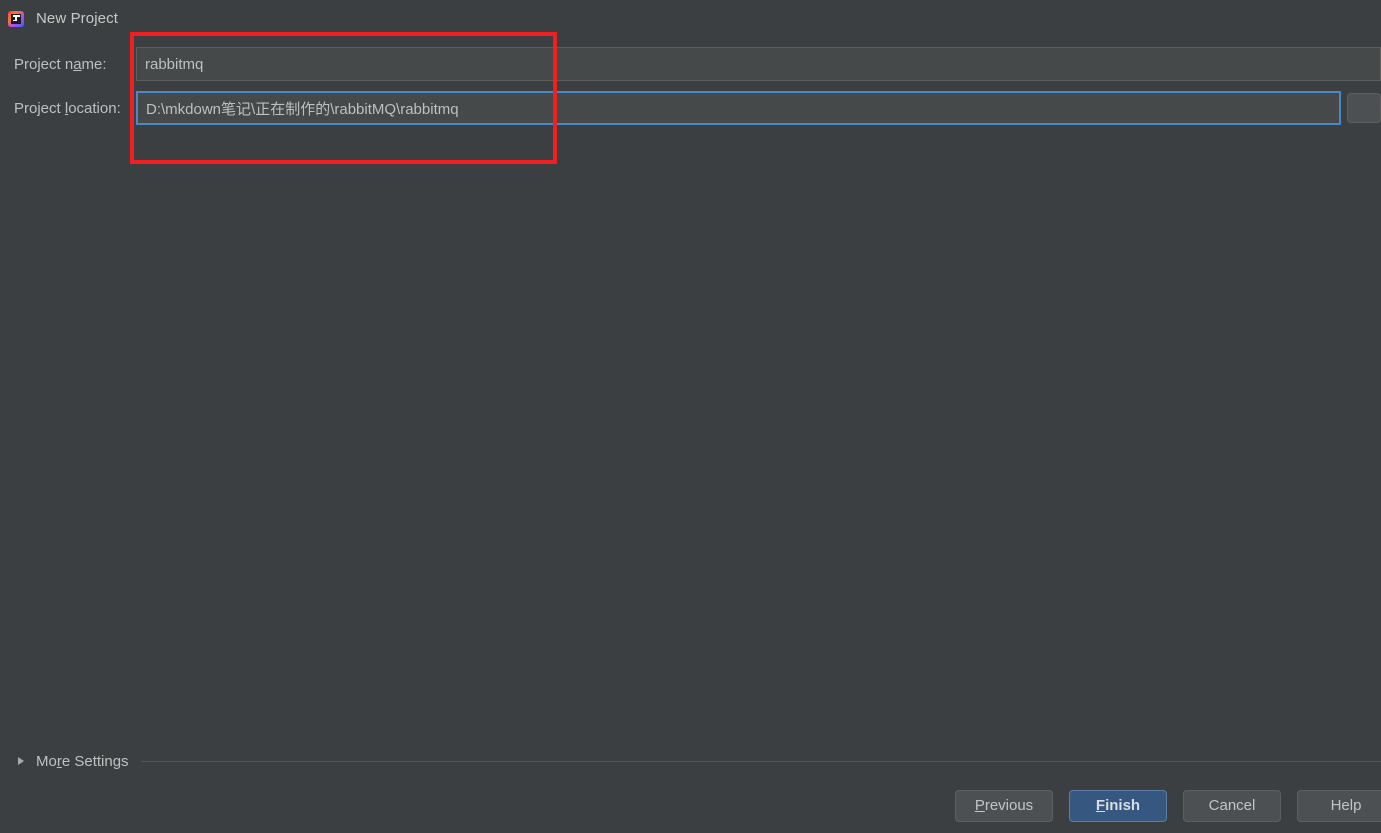 The width and height of the screenshot is (1381, 833). I want to click on project-name-label-suffix: me:, so click(94, 64).